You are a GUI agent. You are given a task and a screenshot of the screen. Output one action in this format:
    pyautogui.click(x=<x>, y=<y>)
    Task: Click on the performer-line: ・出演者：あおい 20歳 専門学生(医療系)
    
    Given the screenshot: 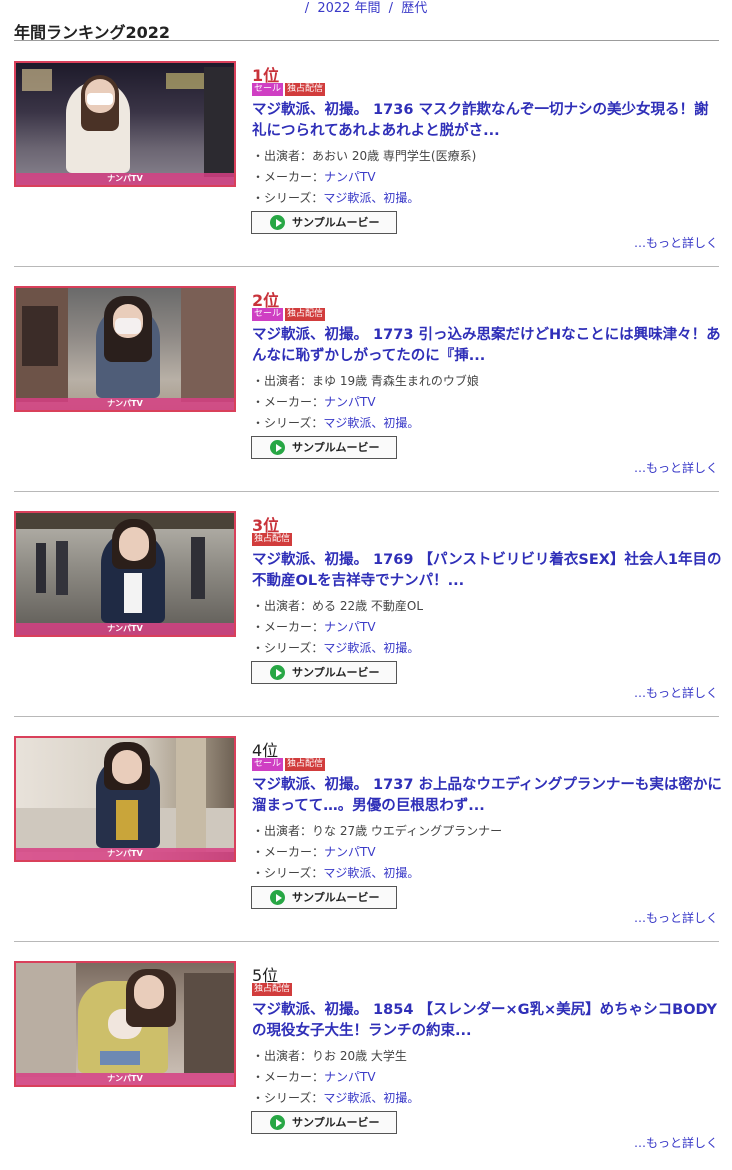 What is the action you would take?
    pyautogui.click(x=364, y=155)
    